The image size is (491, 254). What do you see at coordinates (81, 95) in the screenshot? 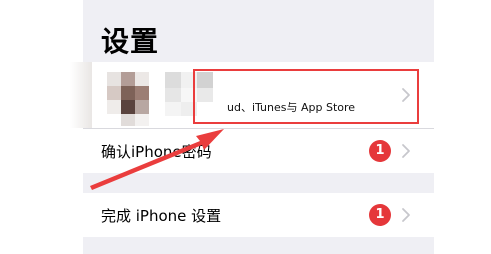
I see `blur-fade` at bounding box center [81, 95].